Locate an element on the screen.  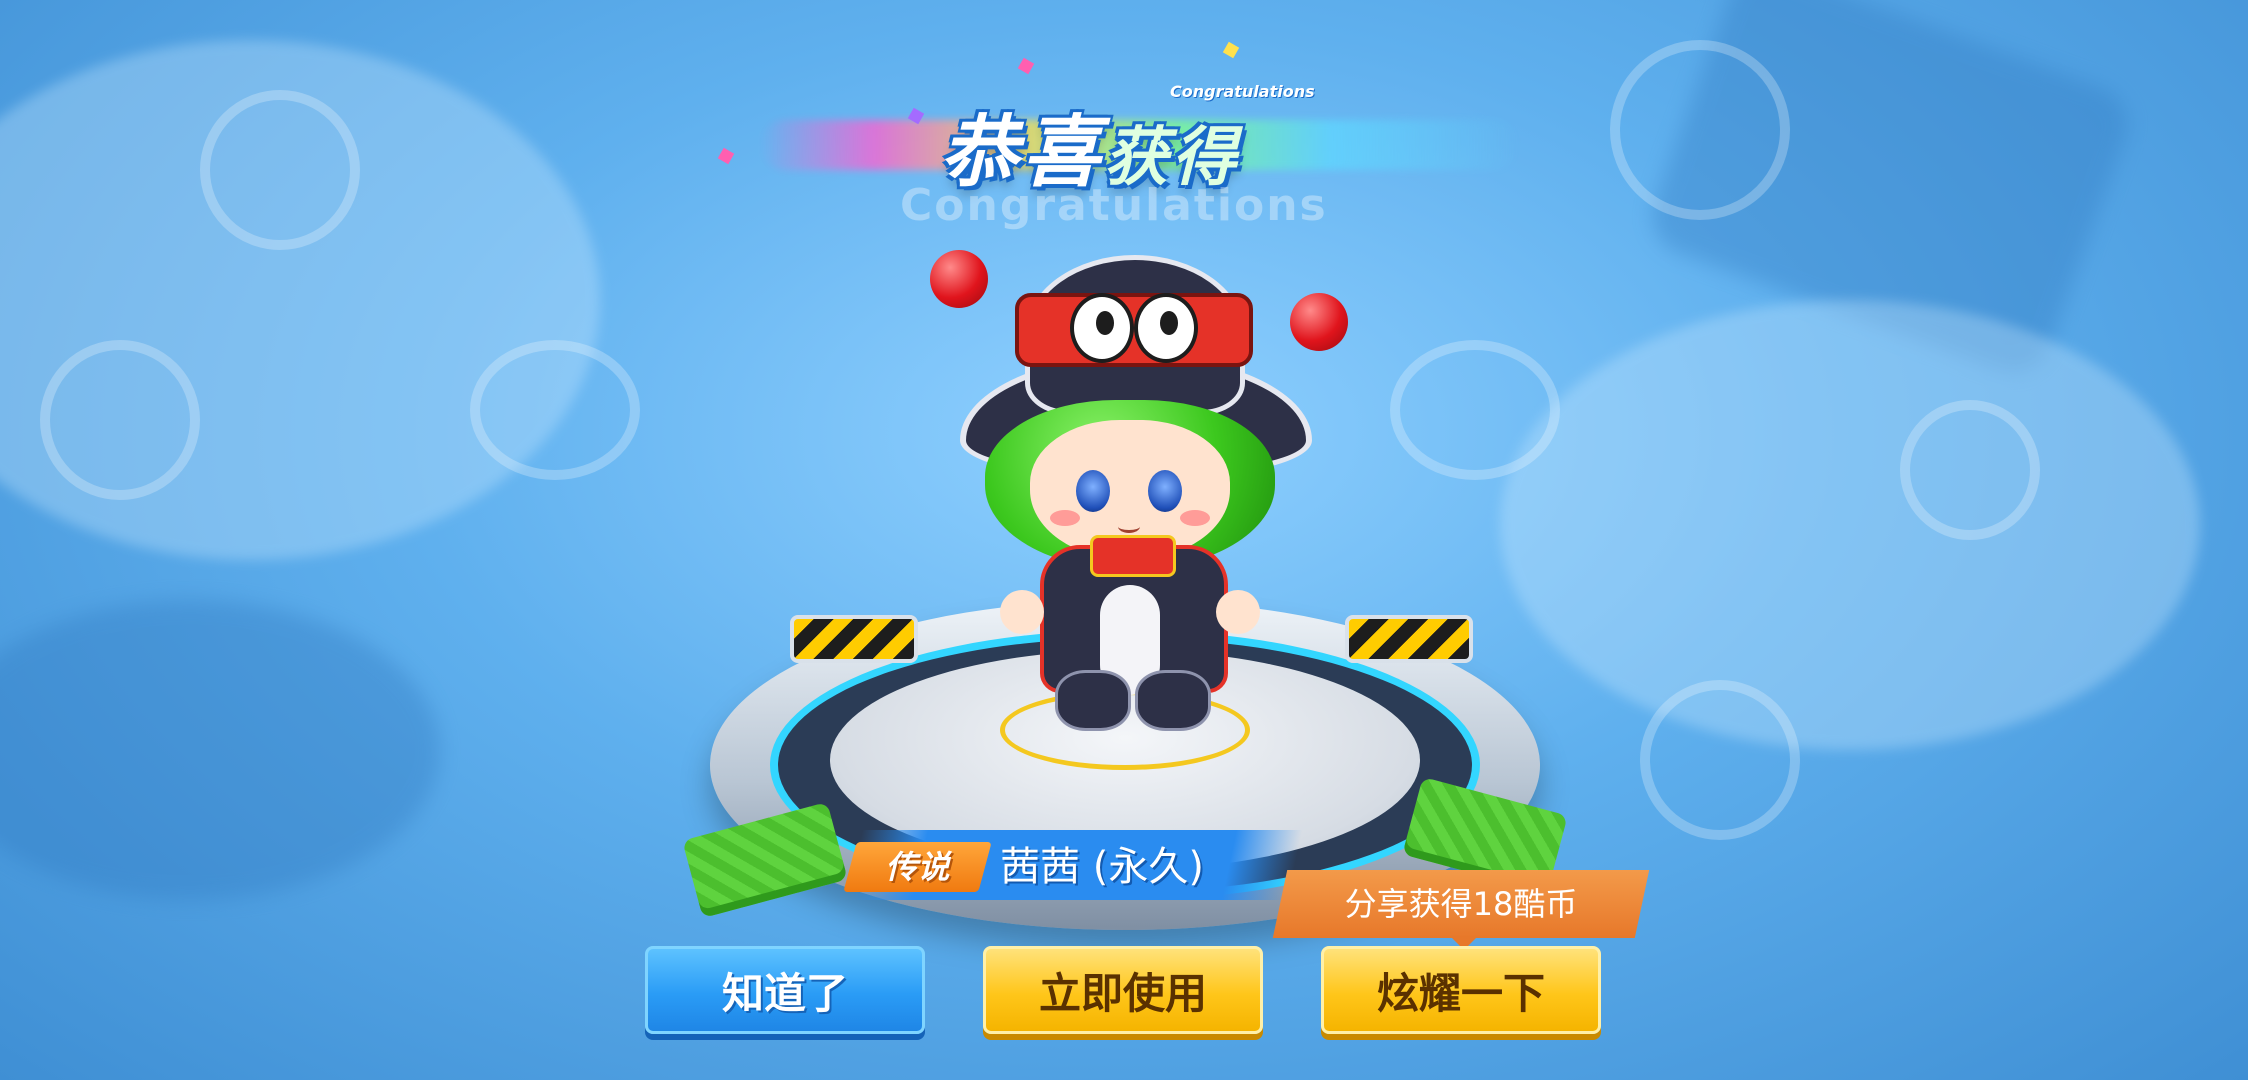
share-reward-text: 分享获得18酷币 is located at coordinates (1461, 904).